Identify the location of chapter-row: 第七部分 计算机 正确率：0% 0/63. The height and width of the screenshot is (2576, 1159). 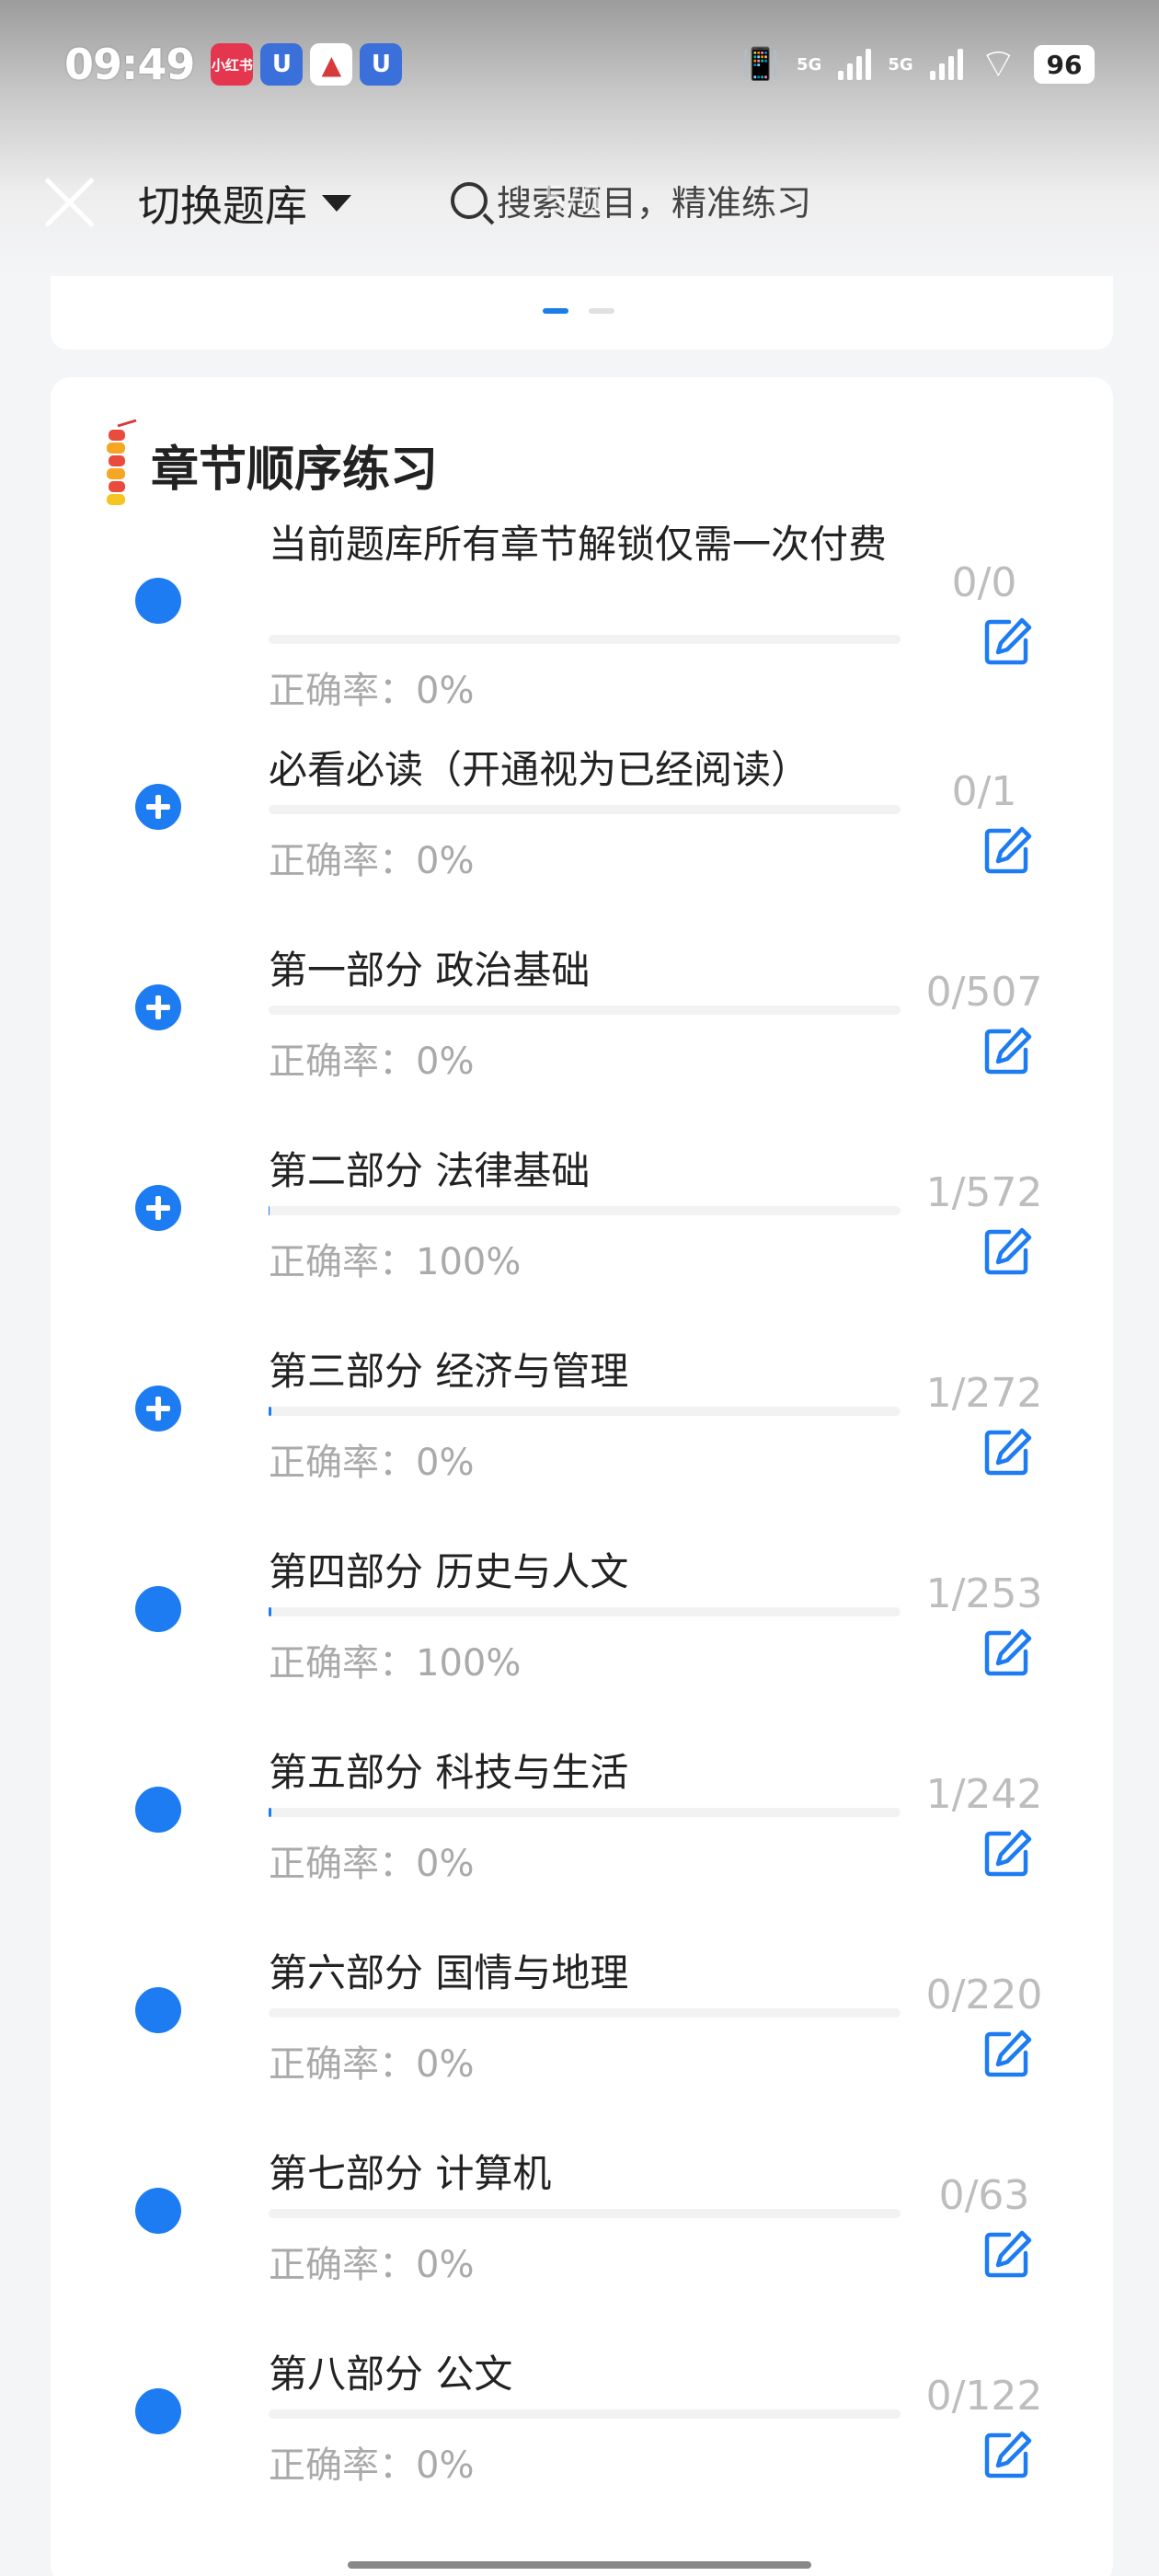
(582, 2241).